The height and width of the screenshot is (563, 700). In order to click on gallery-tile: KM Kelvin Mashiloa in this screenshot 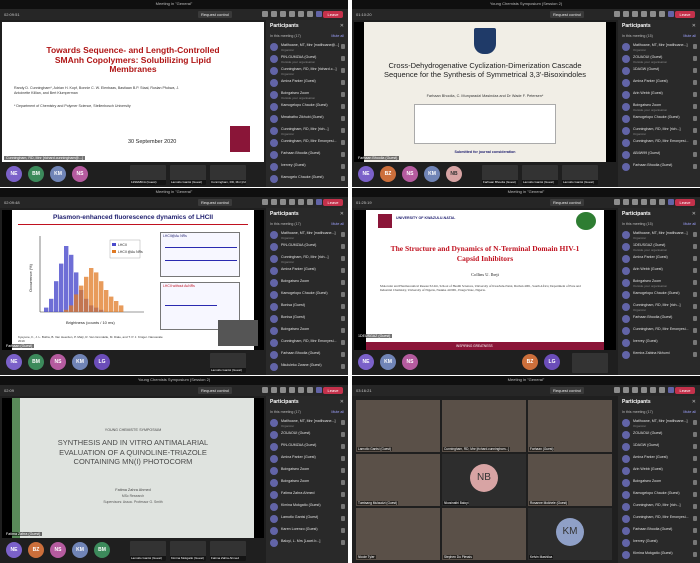, I will do `click(570, 534)`.